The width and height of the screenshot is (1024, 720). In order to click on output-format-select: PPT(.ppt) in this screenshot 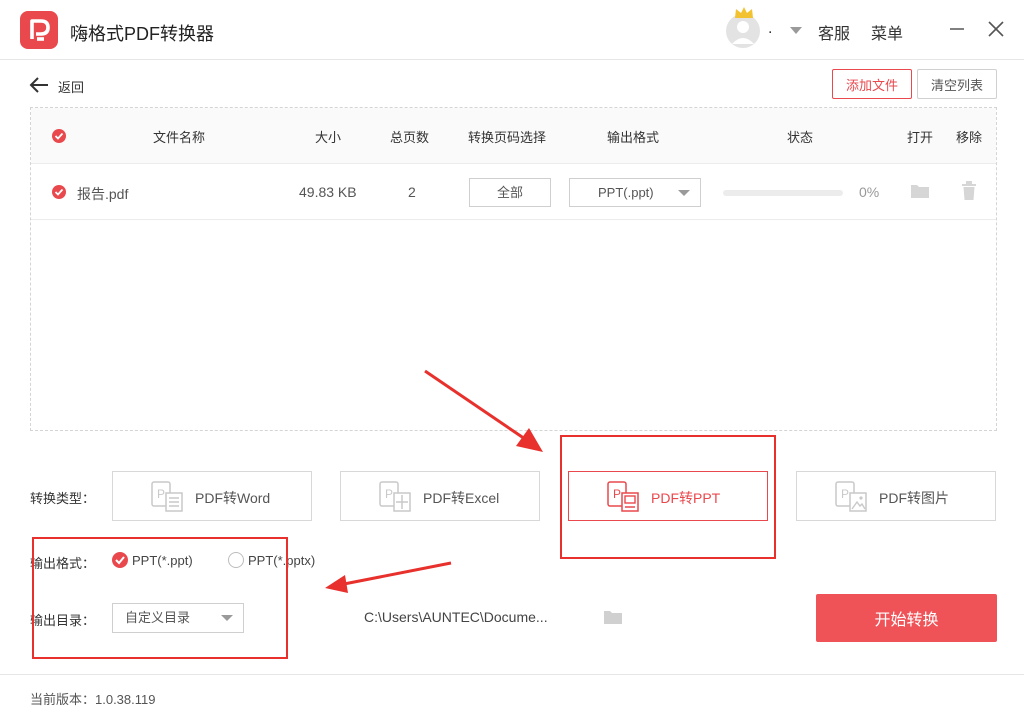, I will do `click(635, 192)`.